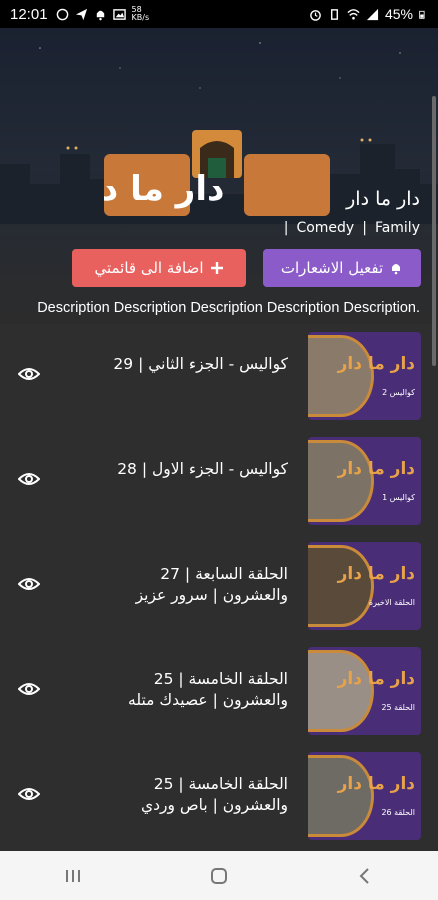 Image resolution: width=438 pixels, height=900 pixels. Describe the element at coordinates (398, 812) in the screenshot. I see `thumb-label: الحلقة 26` at that location.